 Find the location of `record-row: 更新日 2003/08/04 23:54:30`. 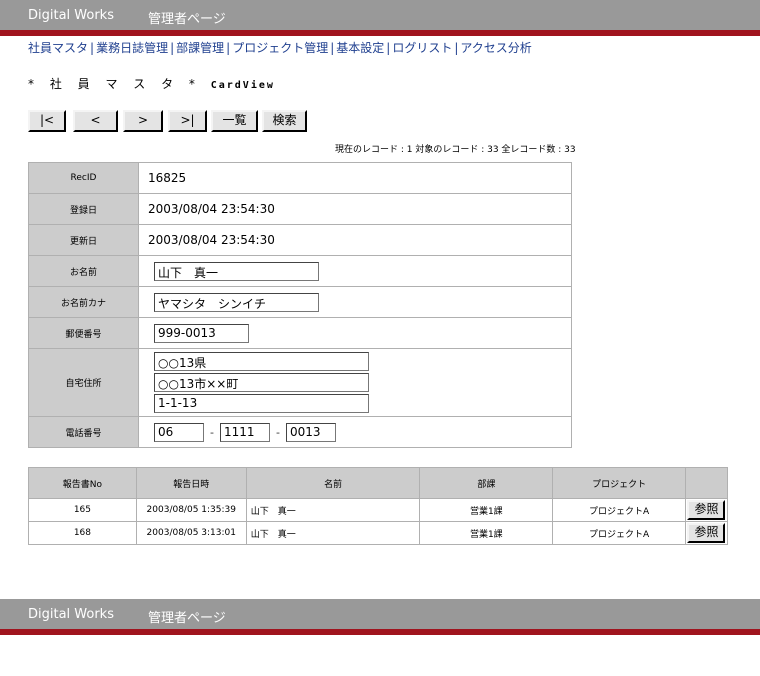

record-row: 更新日 2003/08/04 23:54:30 is located at coordinates (300, 240).